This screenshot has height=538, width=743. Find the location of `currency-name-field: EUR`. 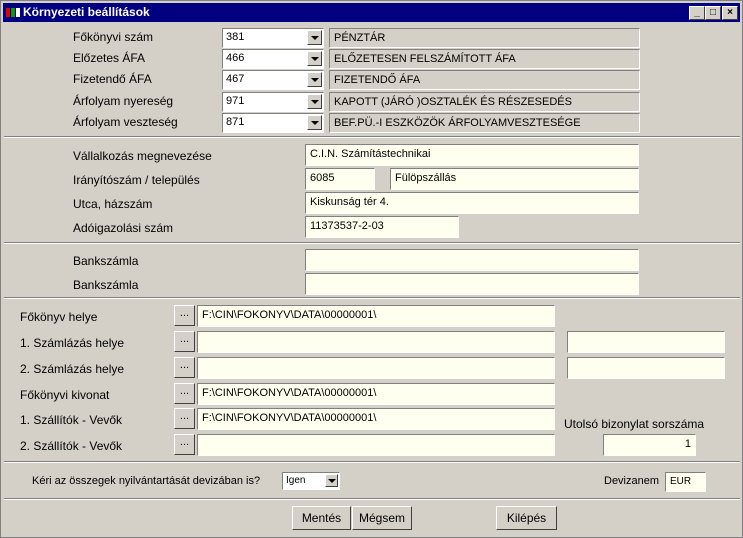

currency-name-field: EUR is located at coordinates (685, 482).